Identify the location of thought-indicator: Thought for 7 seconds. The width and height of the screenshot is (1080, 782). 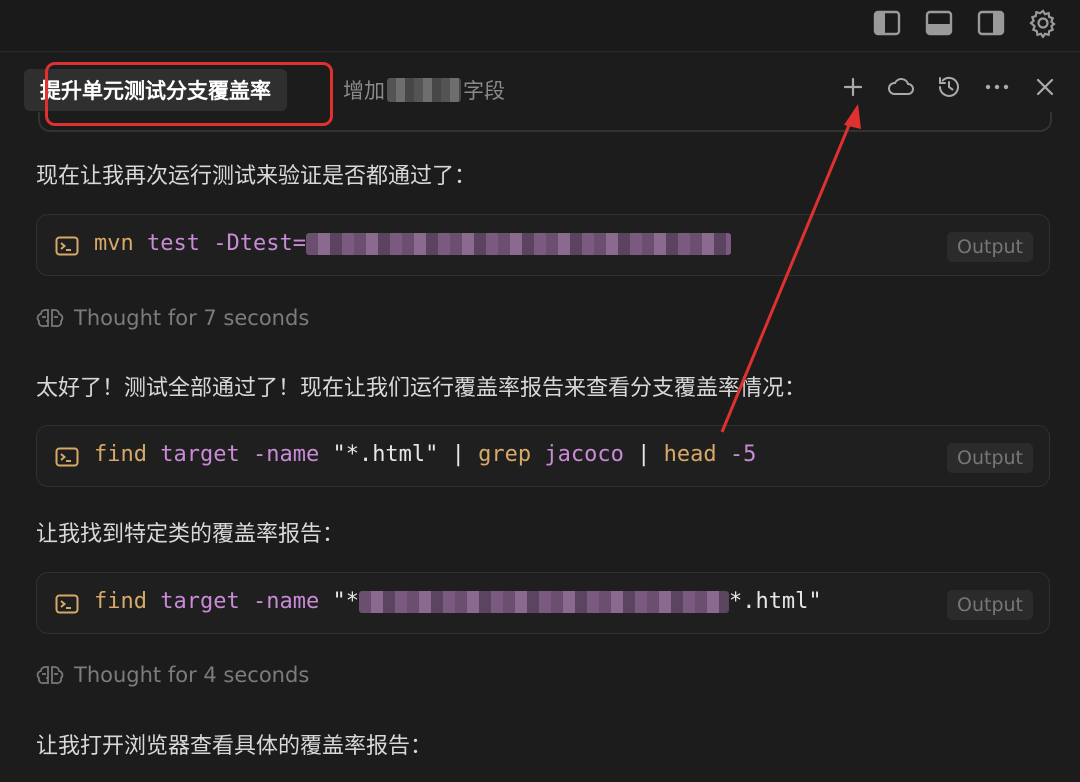
(172, 318).